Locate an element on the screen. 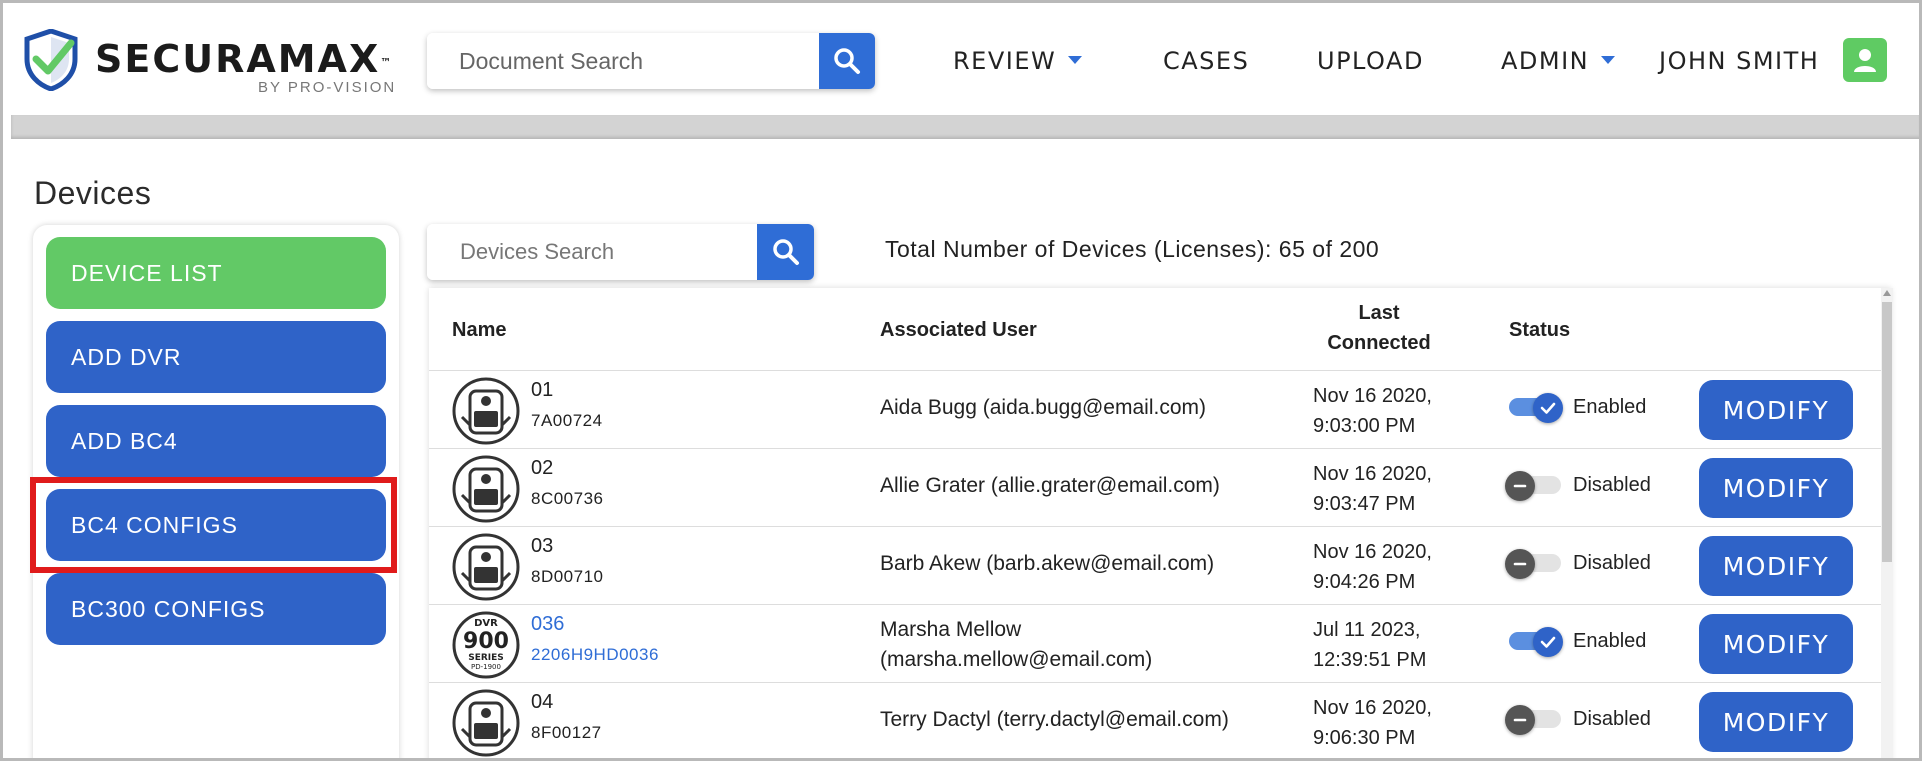  column-header-last-connected: Last Connected is located at coordinates (1379, 328).